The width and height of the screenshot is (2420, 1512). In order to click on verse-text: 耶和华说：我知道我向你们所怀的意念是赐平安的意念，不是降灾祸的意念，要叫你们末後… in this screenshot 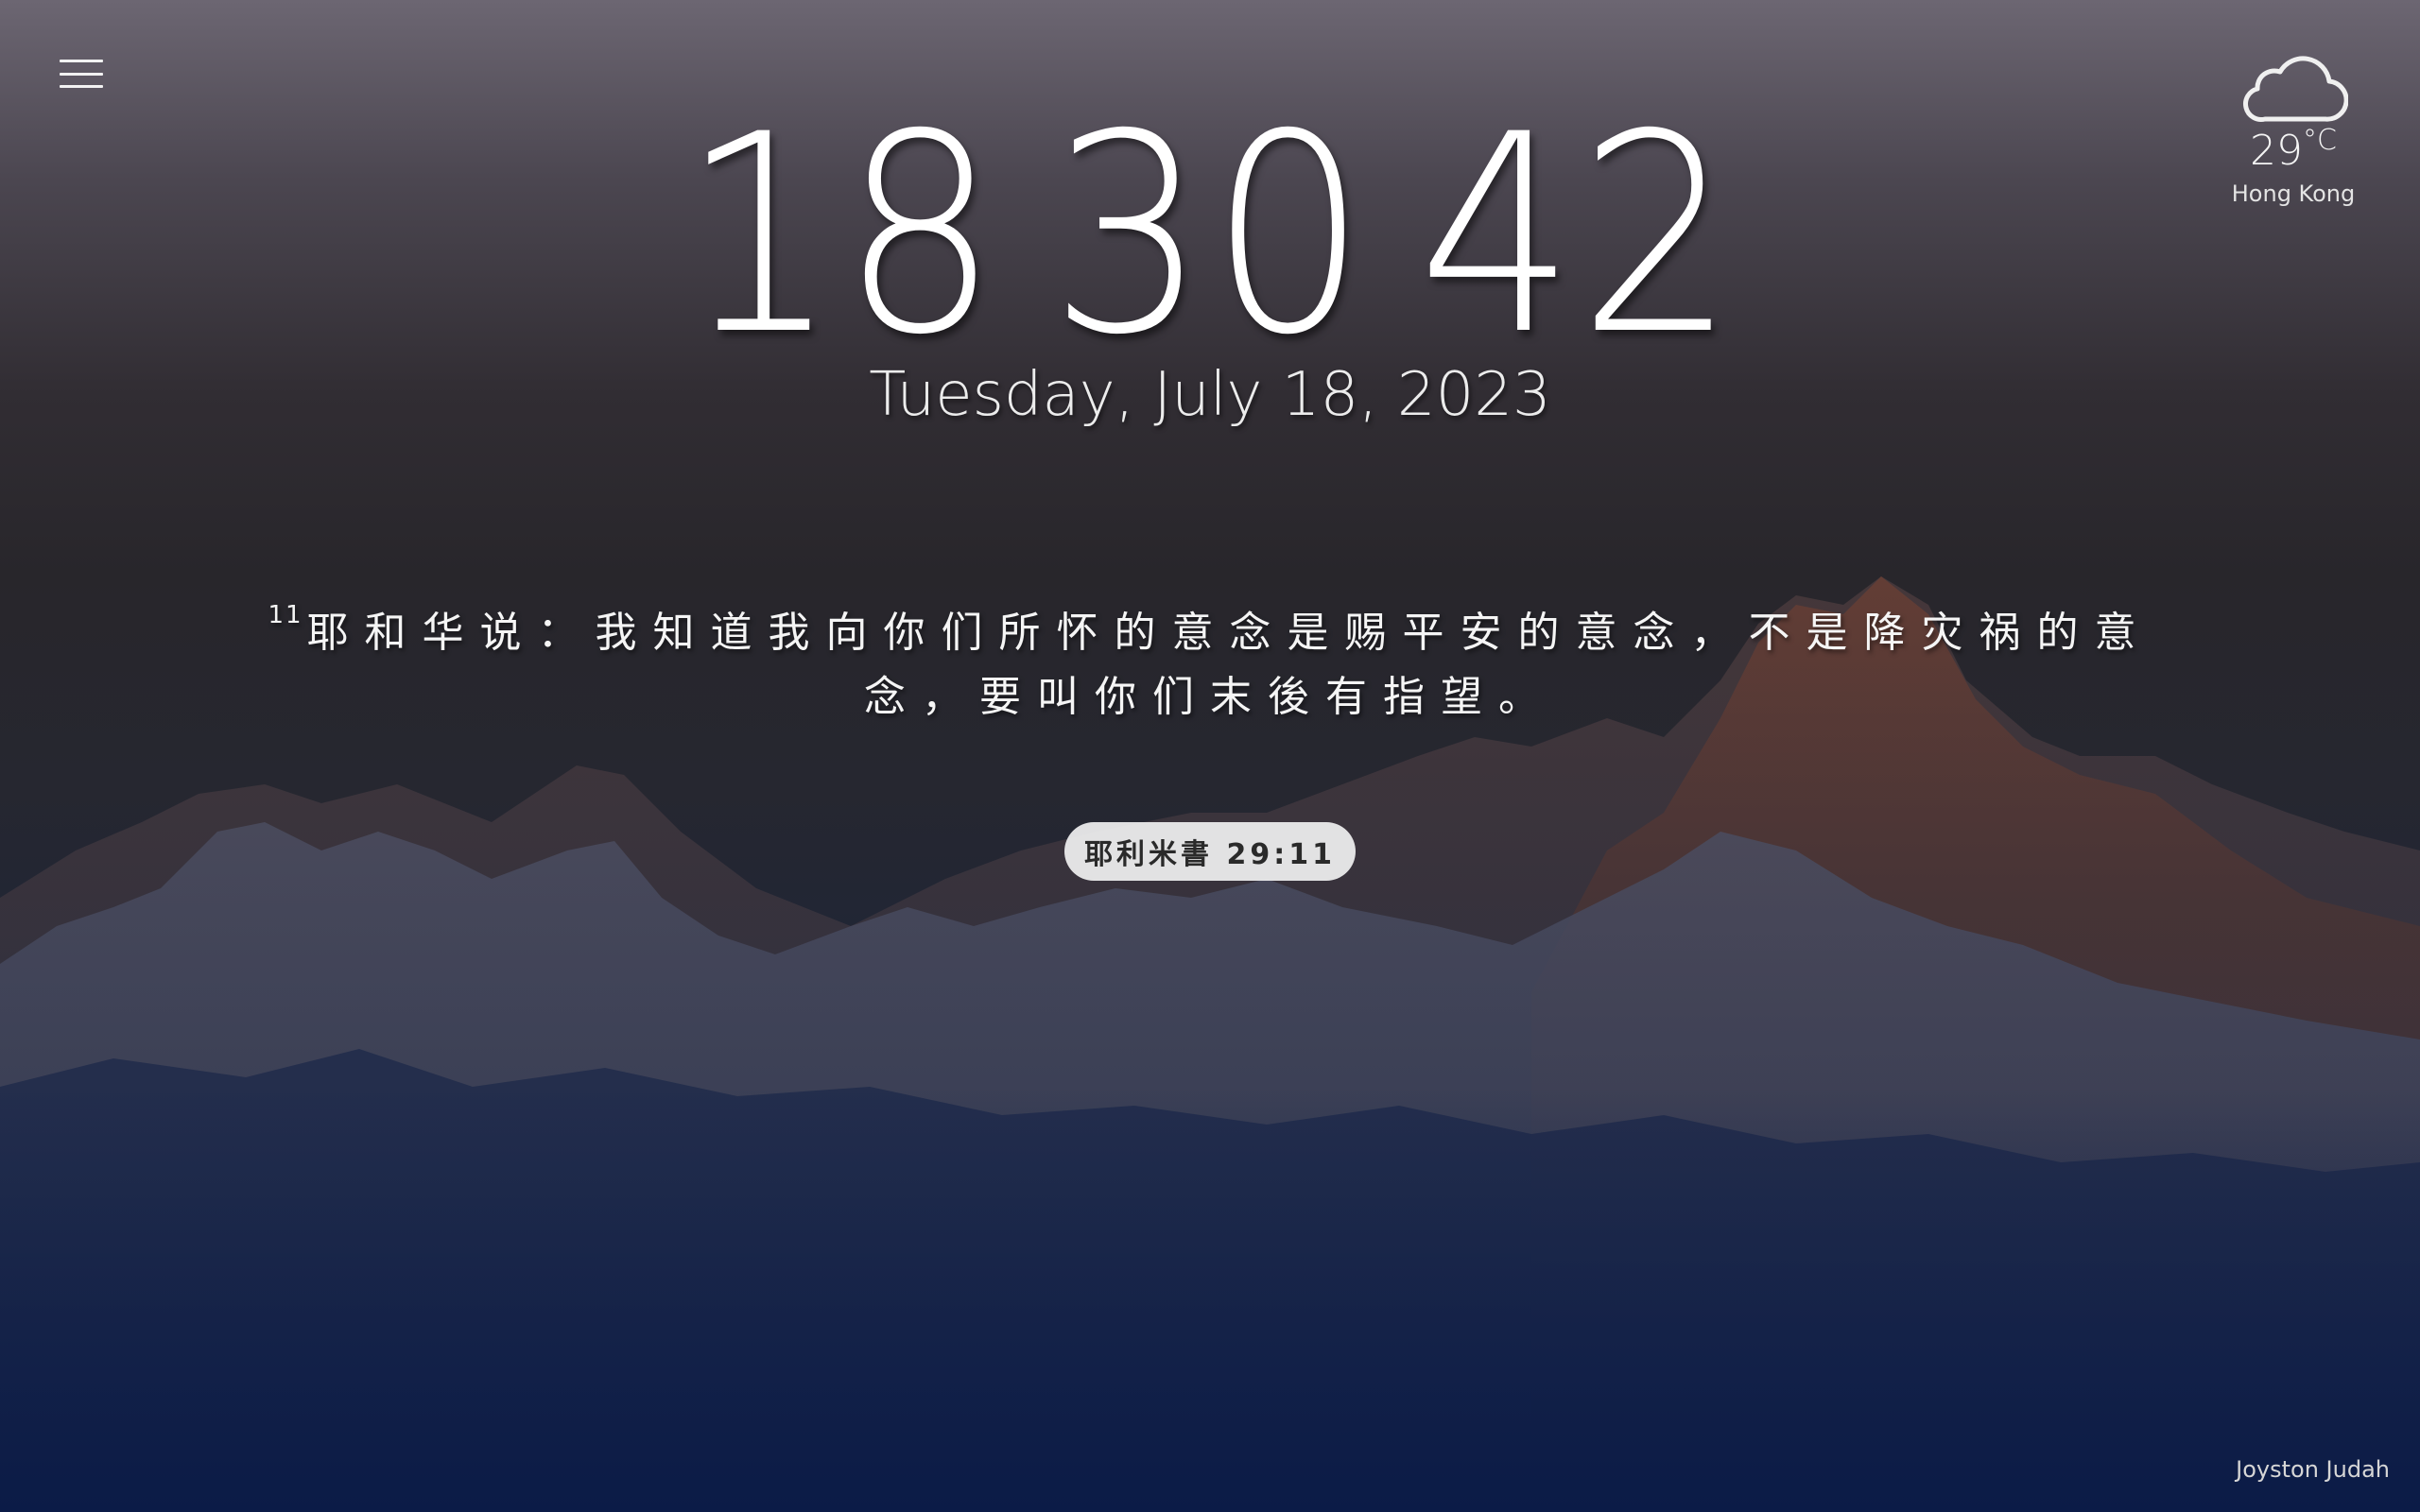, I will do `click(1229, 665)`.